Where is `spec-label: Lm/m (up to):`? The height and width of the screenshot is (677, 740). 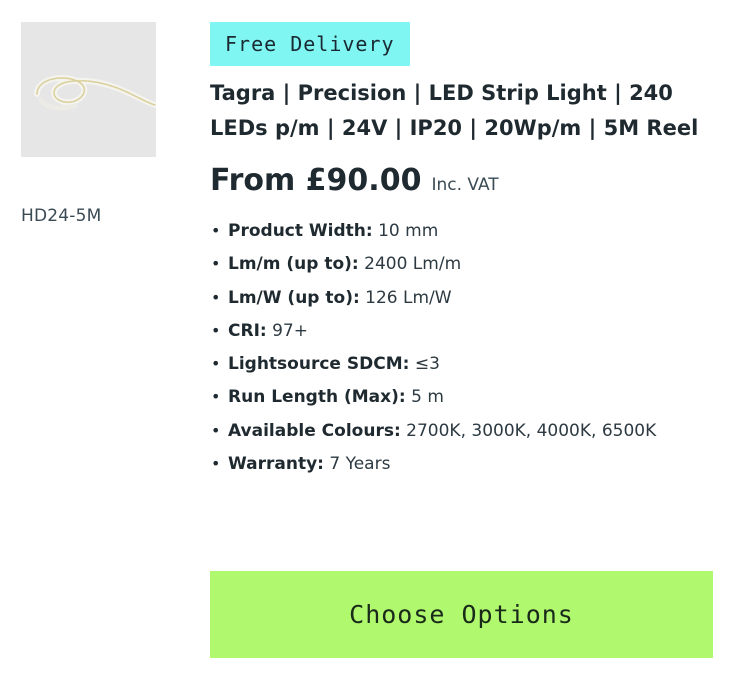 spec-label: Lm/m (up to): is located at coordinates (293, 264).